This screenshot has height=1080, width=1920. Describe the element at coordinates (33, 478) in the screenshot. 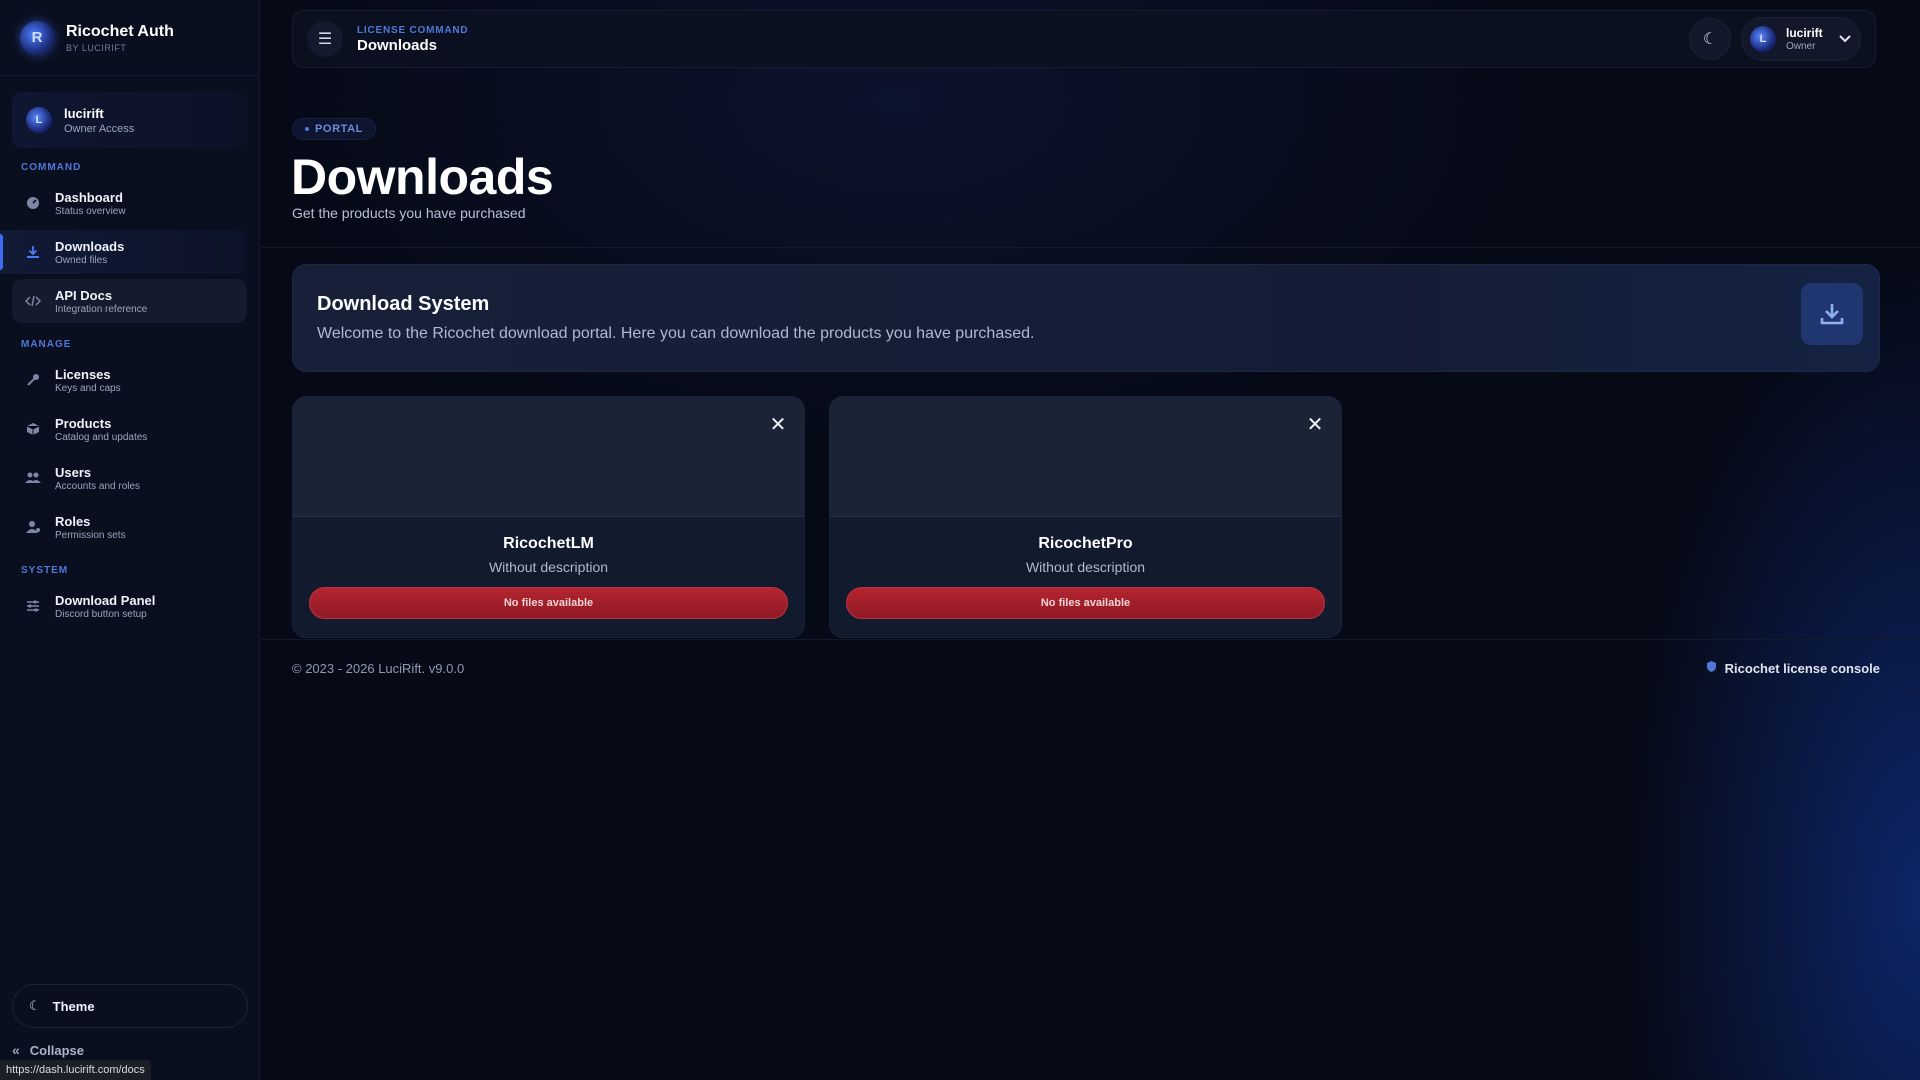

I see `users-icon` at that location.